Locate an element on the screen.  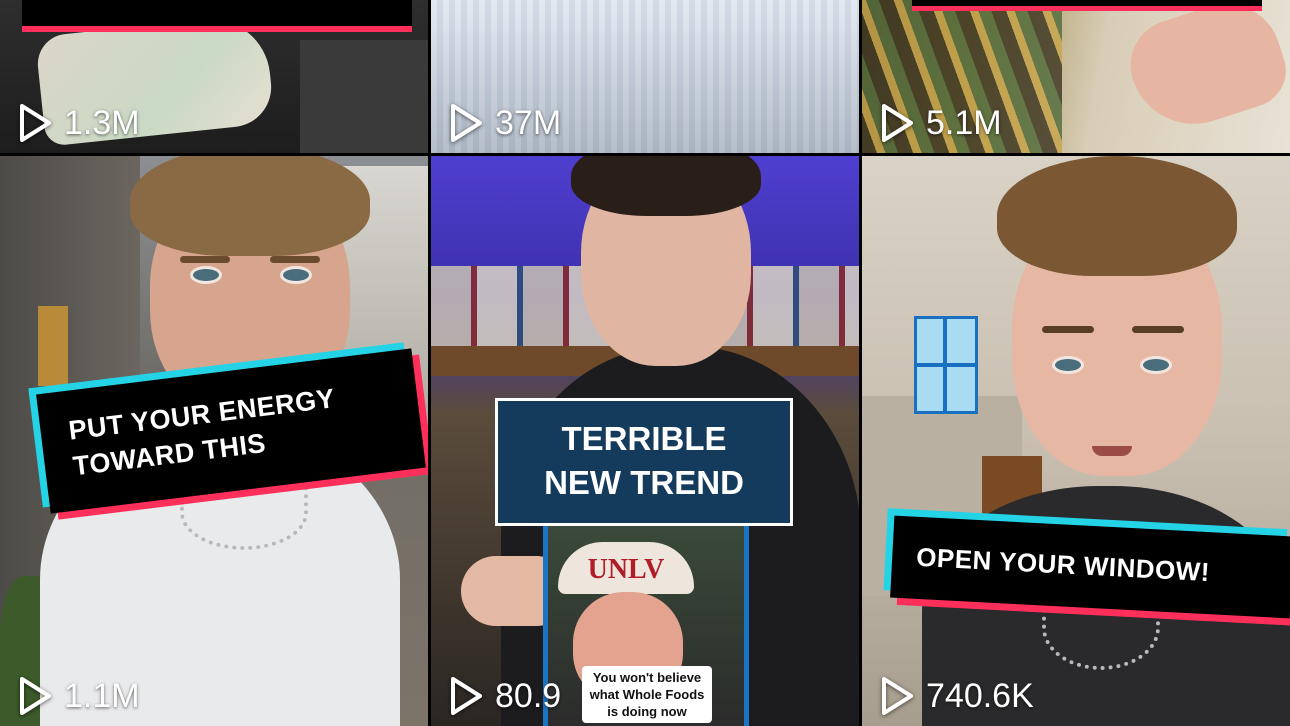
view-count-text: 37M is located at coordinates (528, 122).